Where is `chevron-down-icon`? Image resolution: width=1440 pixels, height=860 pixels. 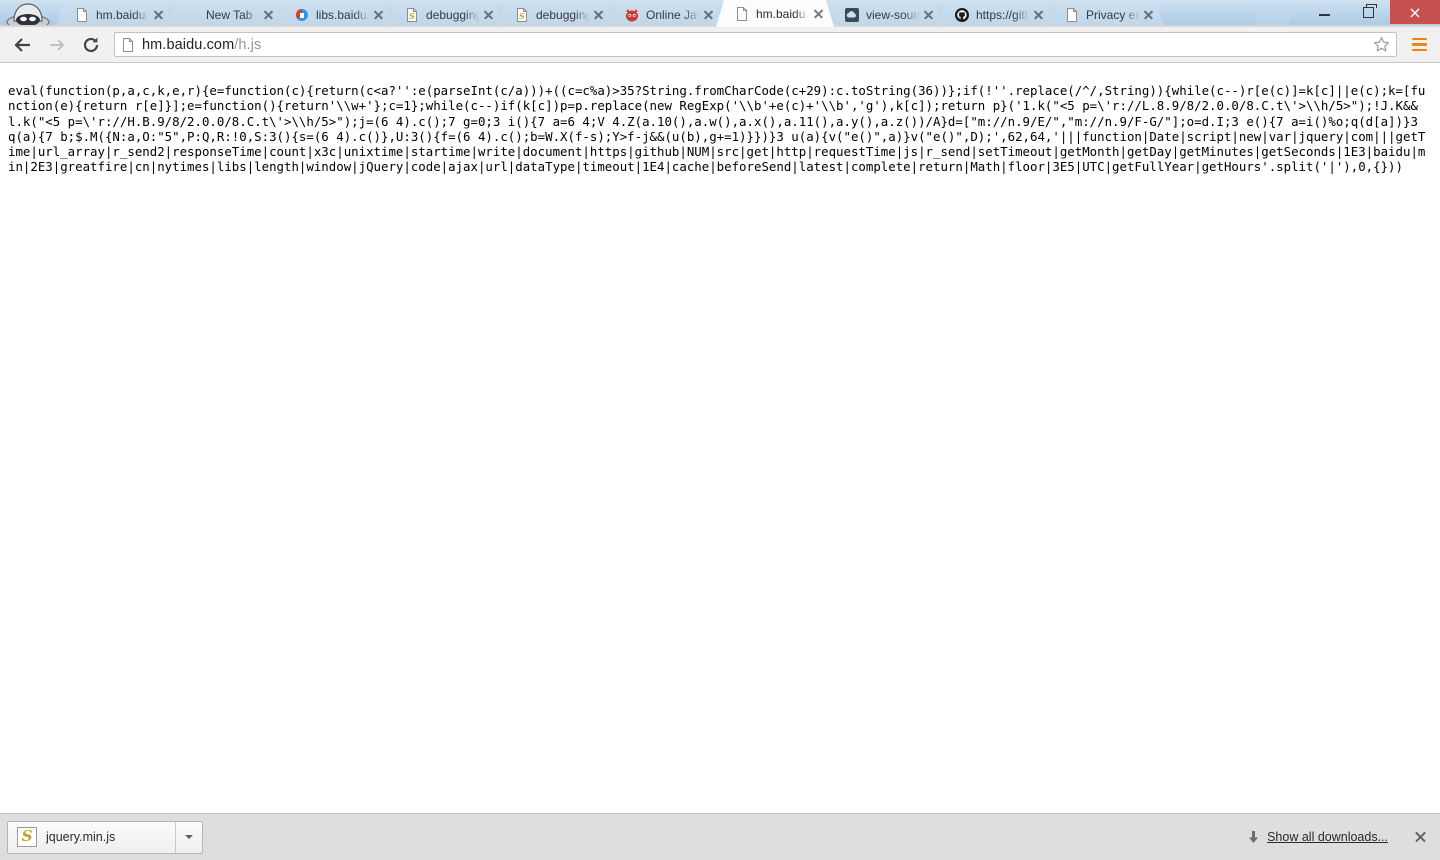
chevron-down-icon is located at coordinates (189, 837).